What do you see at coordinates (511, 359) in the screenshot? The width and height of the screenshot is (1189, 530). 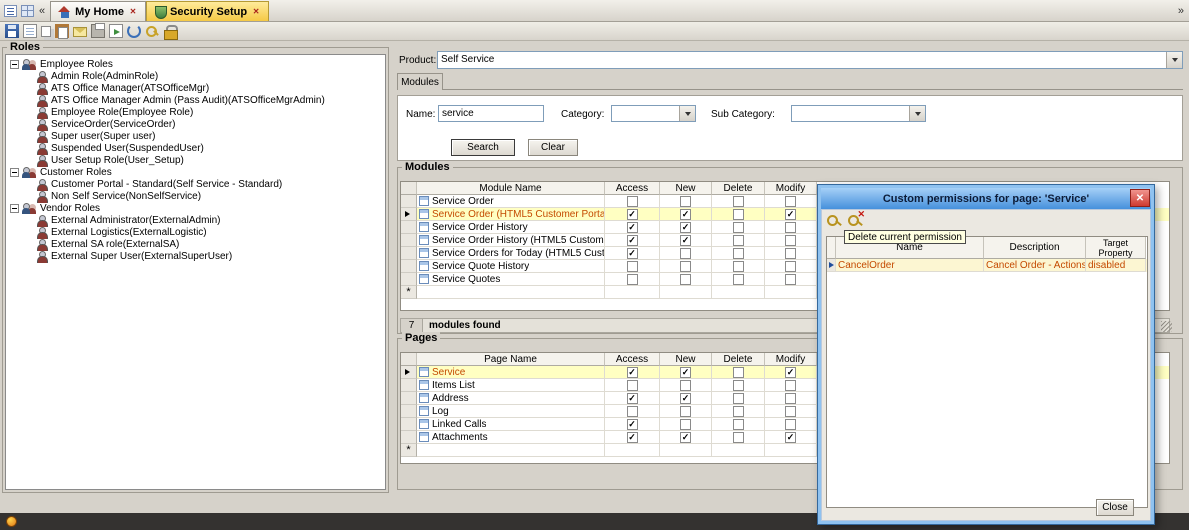 I see `column-header-page-name: Page Name` at bounding box center [511, 359].